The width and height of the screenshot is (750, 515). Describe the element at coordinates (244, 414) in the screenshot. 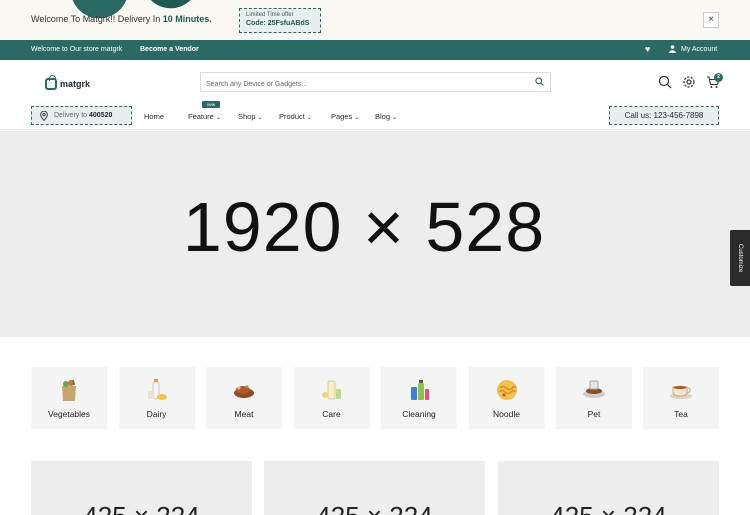

I see `category-label: Meat` at that location.